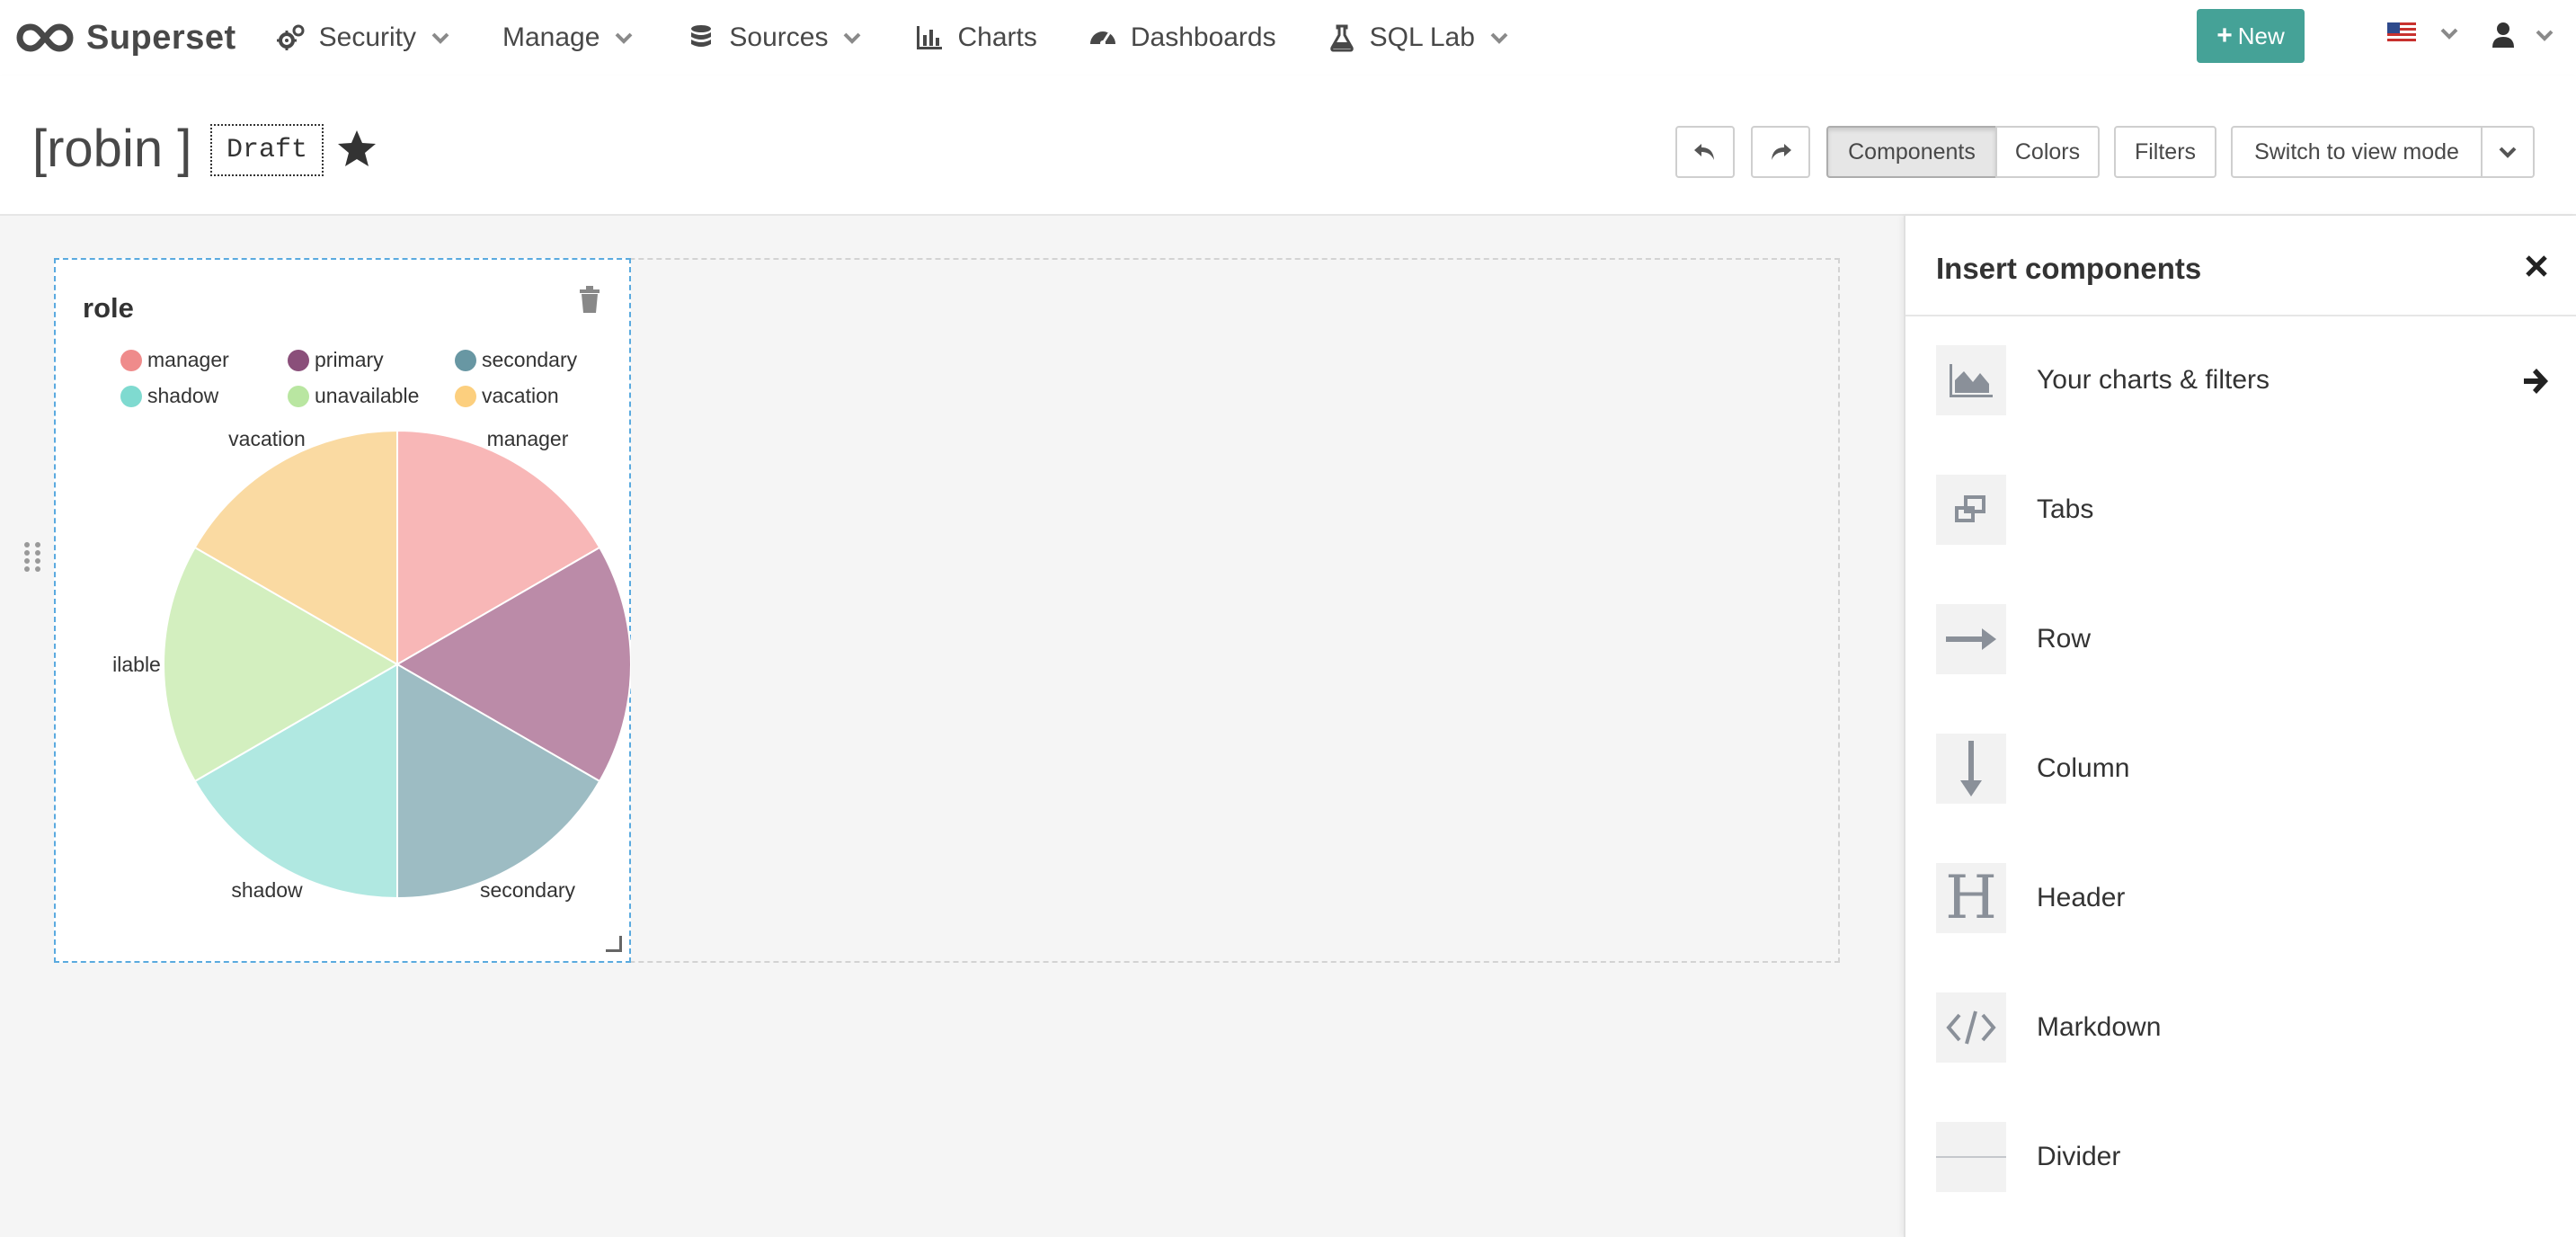 This screenshot has height=1237, width=2576. What do you see at coordinates (2153, 380) in the screenshot?
I see `component-label: Your charts & filters` at bounding box center [2153, 380].